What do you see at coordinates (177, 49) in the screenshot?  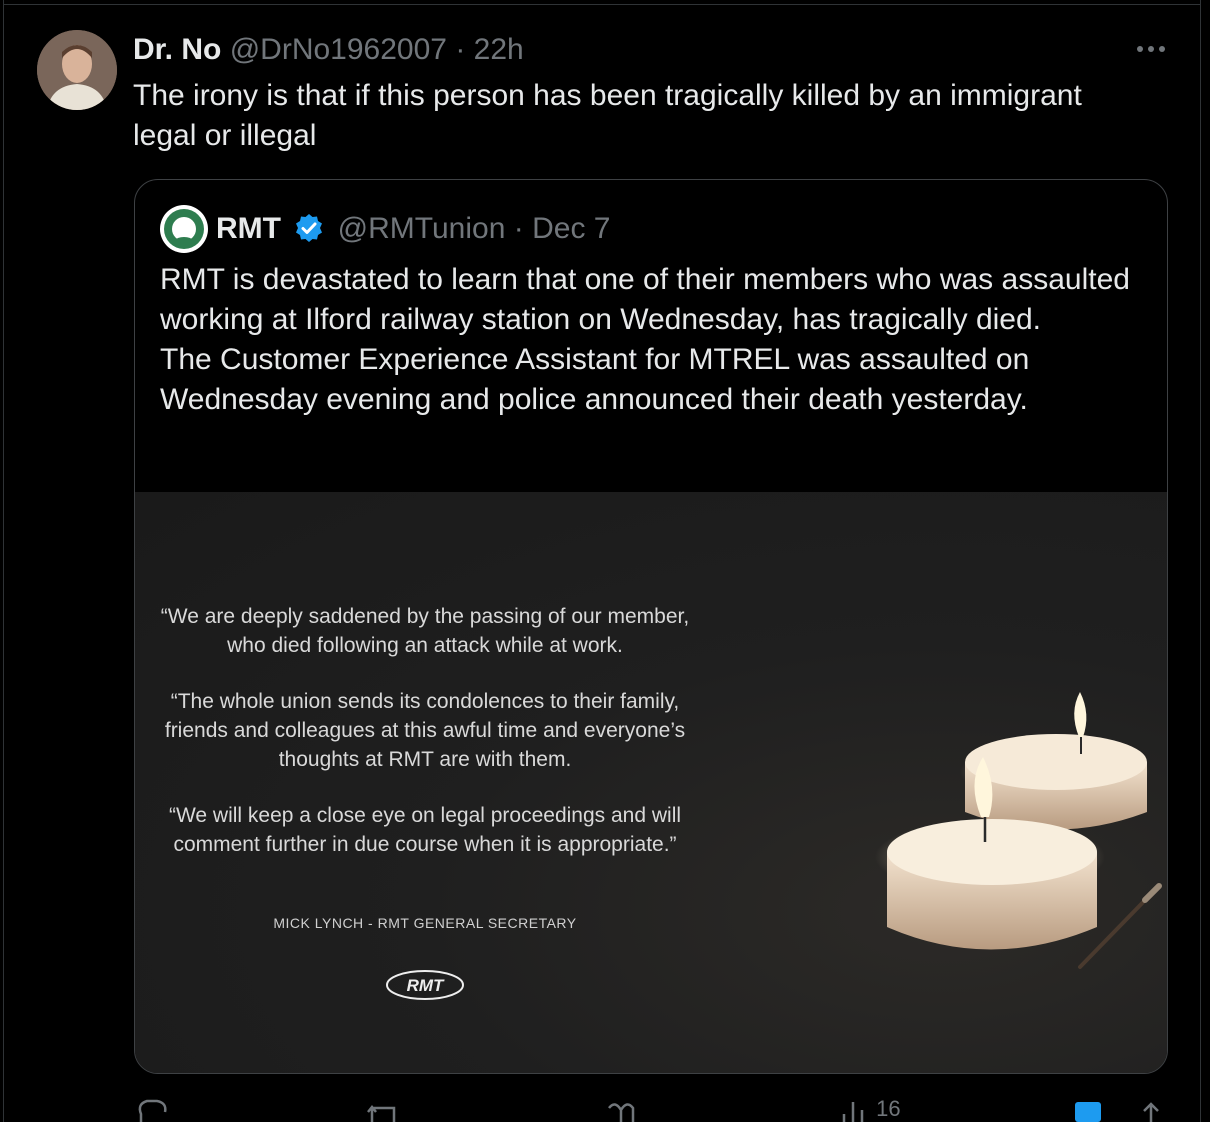 I see `author-name: Dr. No` at bounding box center [177, 49].